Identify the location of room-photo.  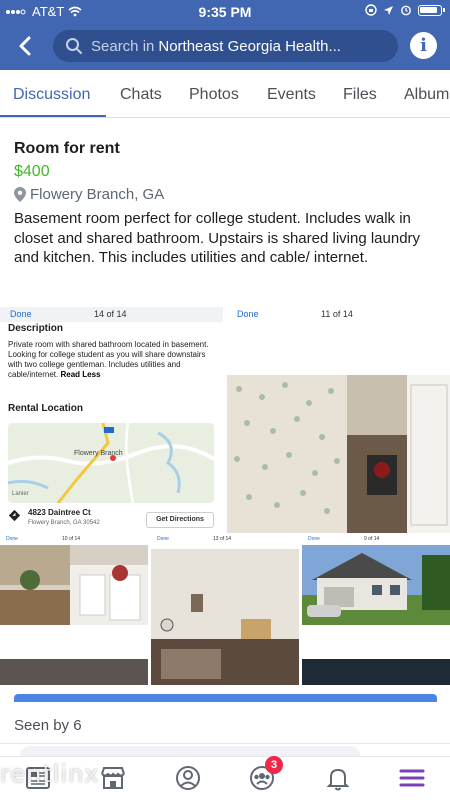
(338, 454).